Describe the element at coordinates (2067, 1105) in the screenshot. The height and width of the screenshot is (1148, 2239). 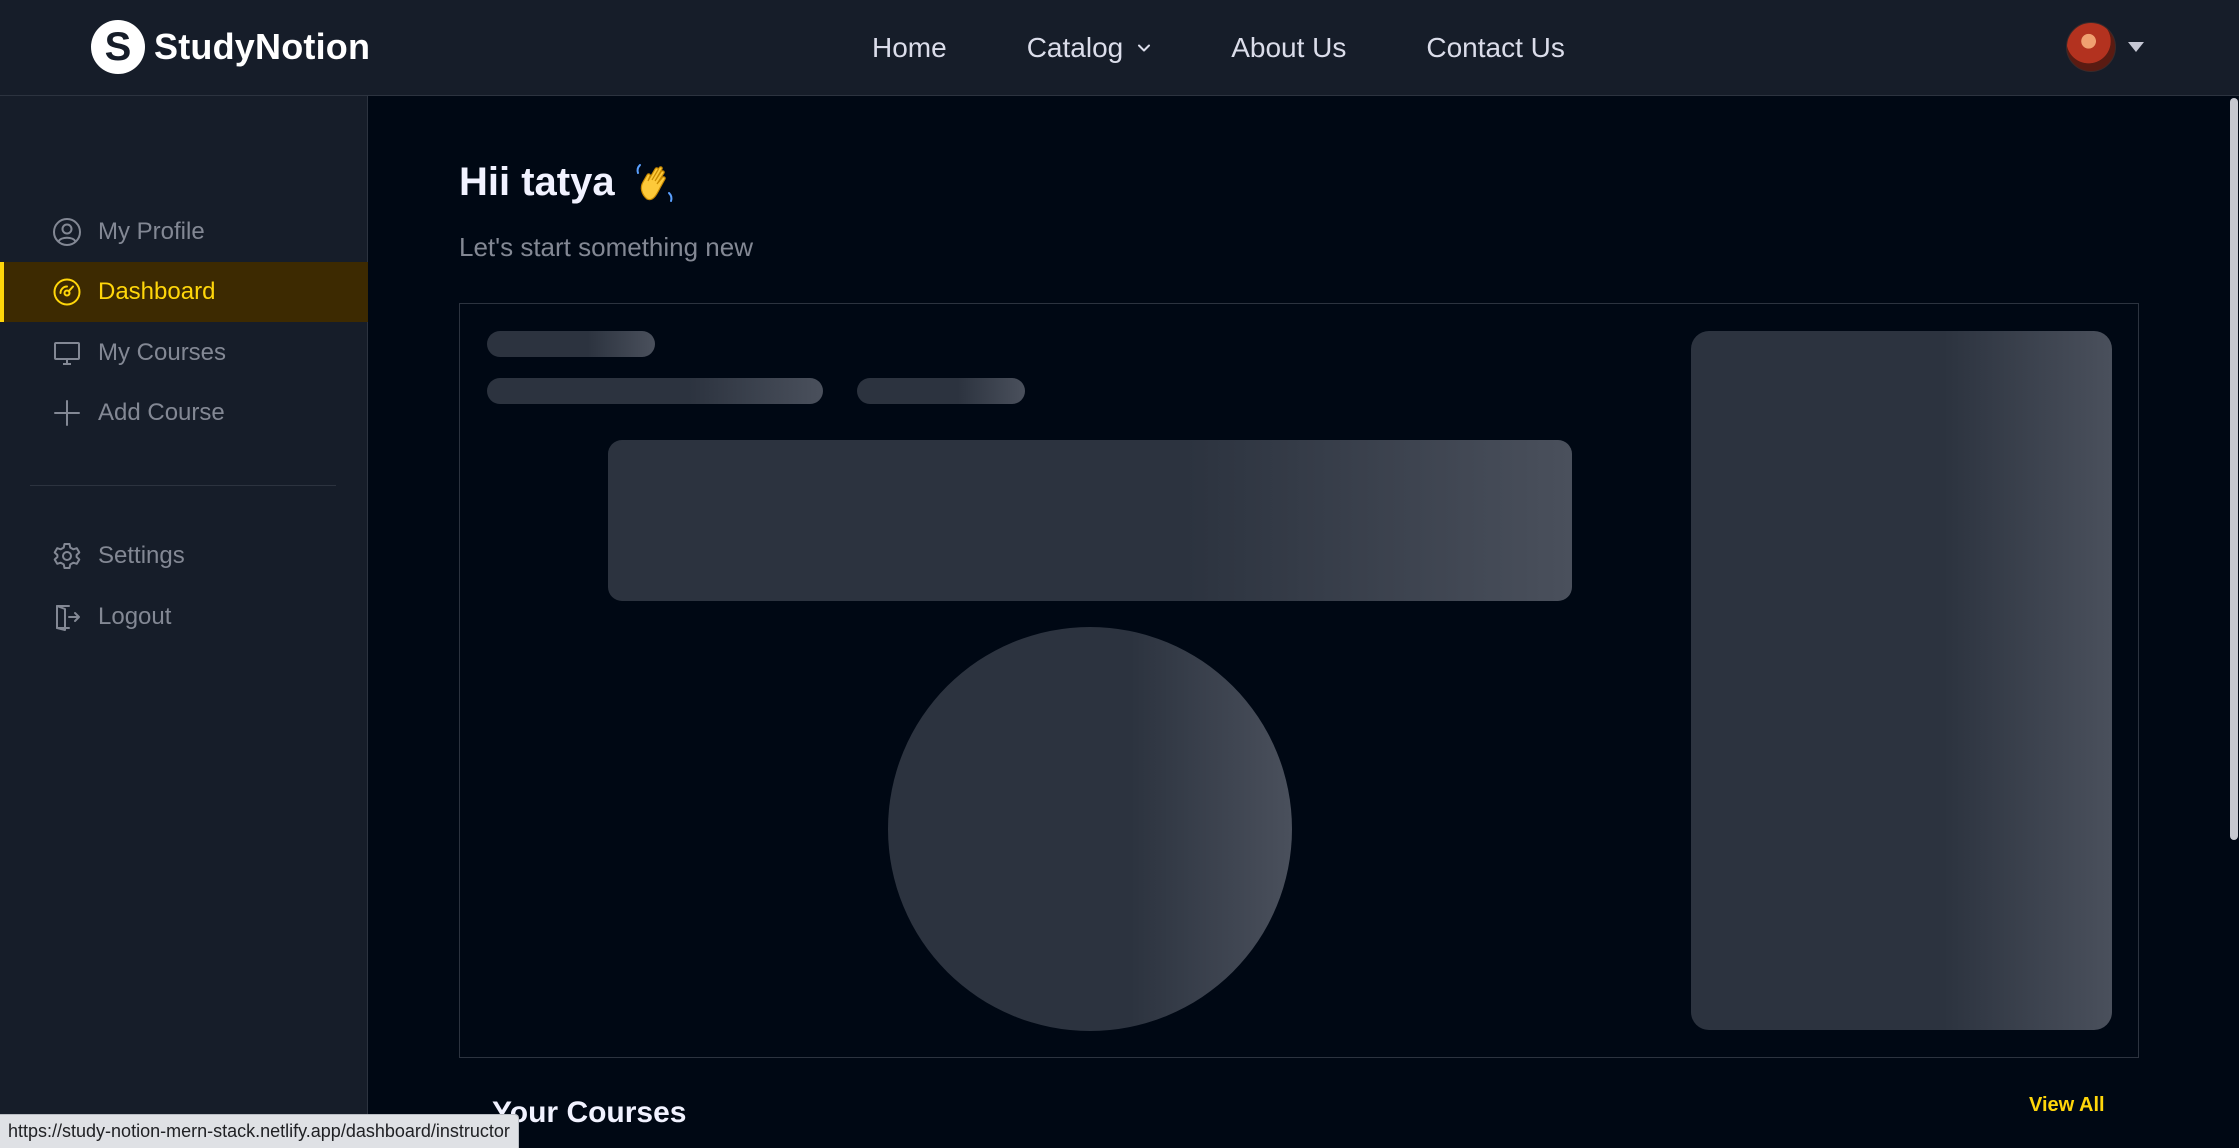
I see `view-all-link: View All` at that location.